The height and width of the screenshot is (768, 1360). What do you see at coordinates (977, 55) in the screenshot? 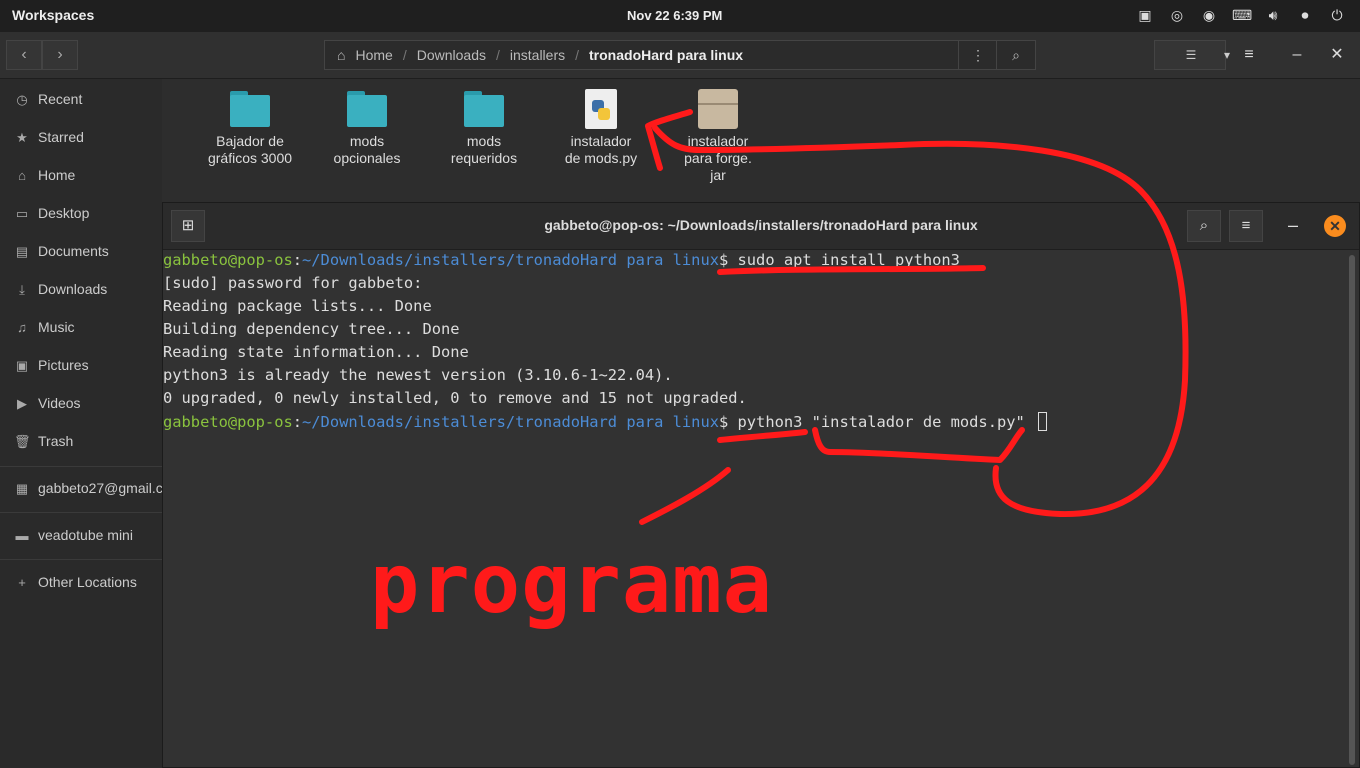
I see `path-menu-button: ⋮` at bounding box center [977, 55].